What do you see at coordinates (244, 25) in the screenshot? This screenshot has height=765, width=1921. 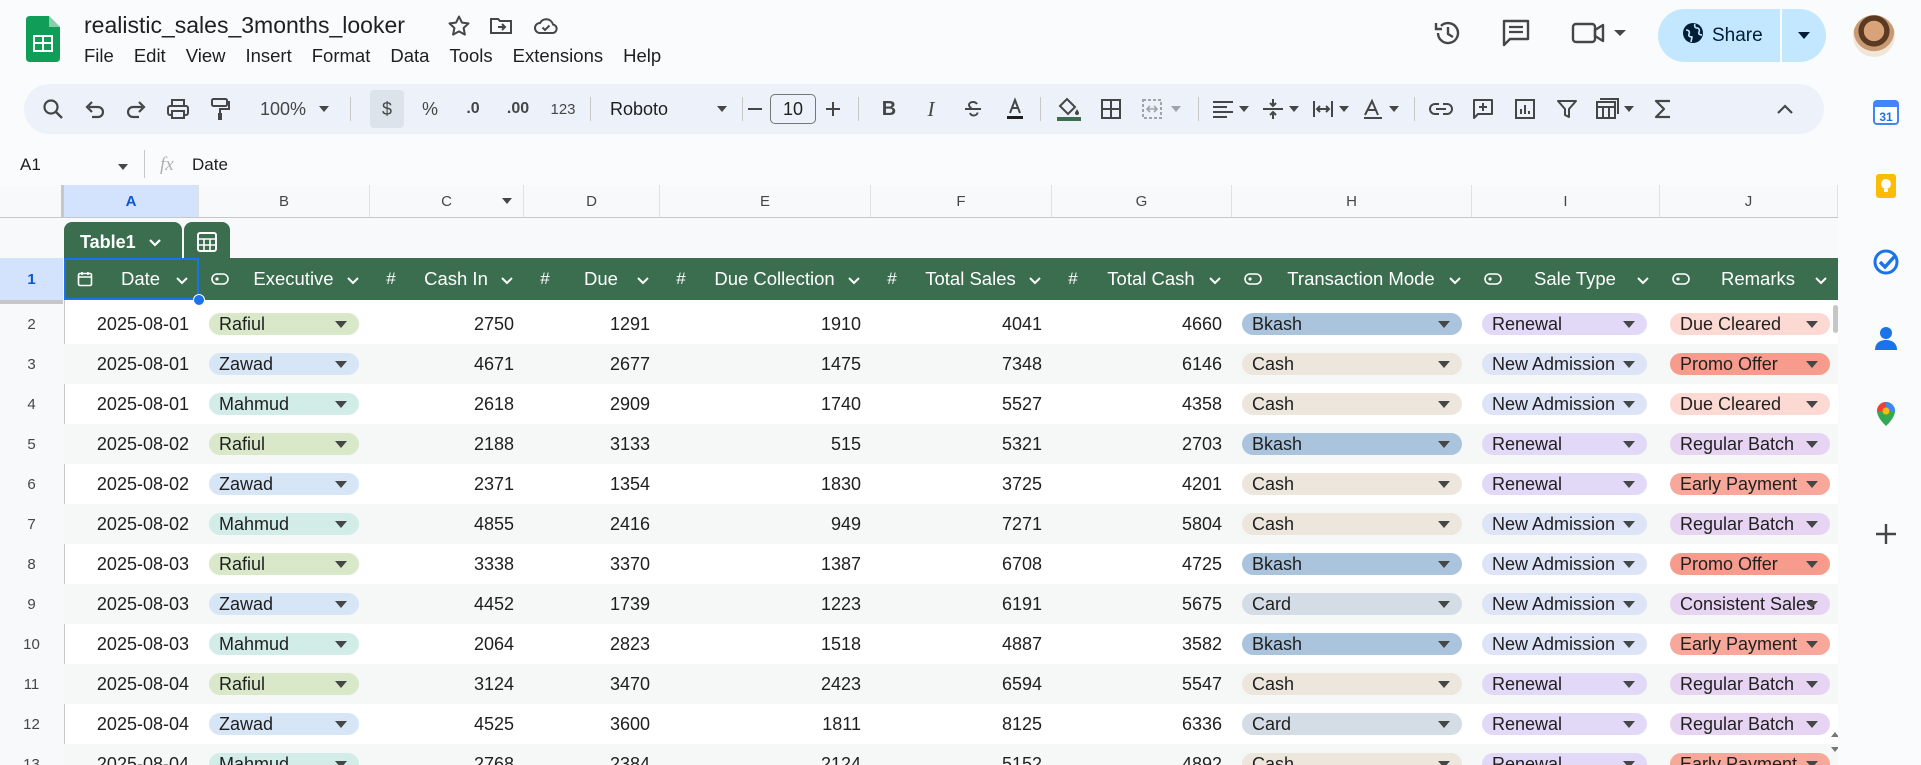 I see `document-title: realistic_sales_3months_looker` at bounding box center [244, 25].